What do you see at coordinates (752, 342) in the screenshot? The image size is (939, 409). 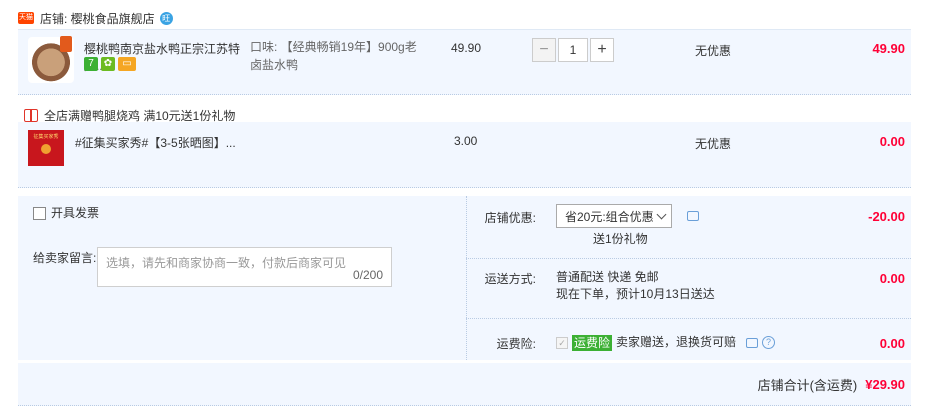 I see `insurance-chat-icon` at bounding box center [752, 342].